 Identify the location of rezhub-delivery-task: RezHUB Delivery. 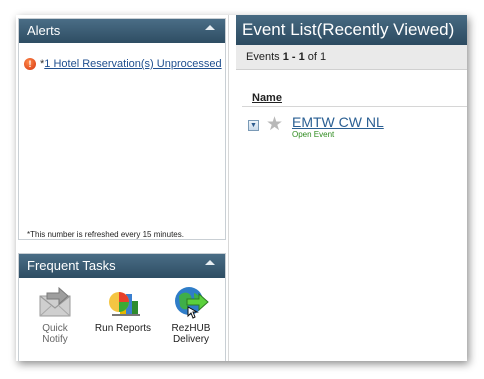
(191, 315).